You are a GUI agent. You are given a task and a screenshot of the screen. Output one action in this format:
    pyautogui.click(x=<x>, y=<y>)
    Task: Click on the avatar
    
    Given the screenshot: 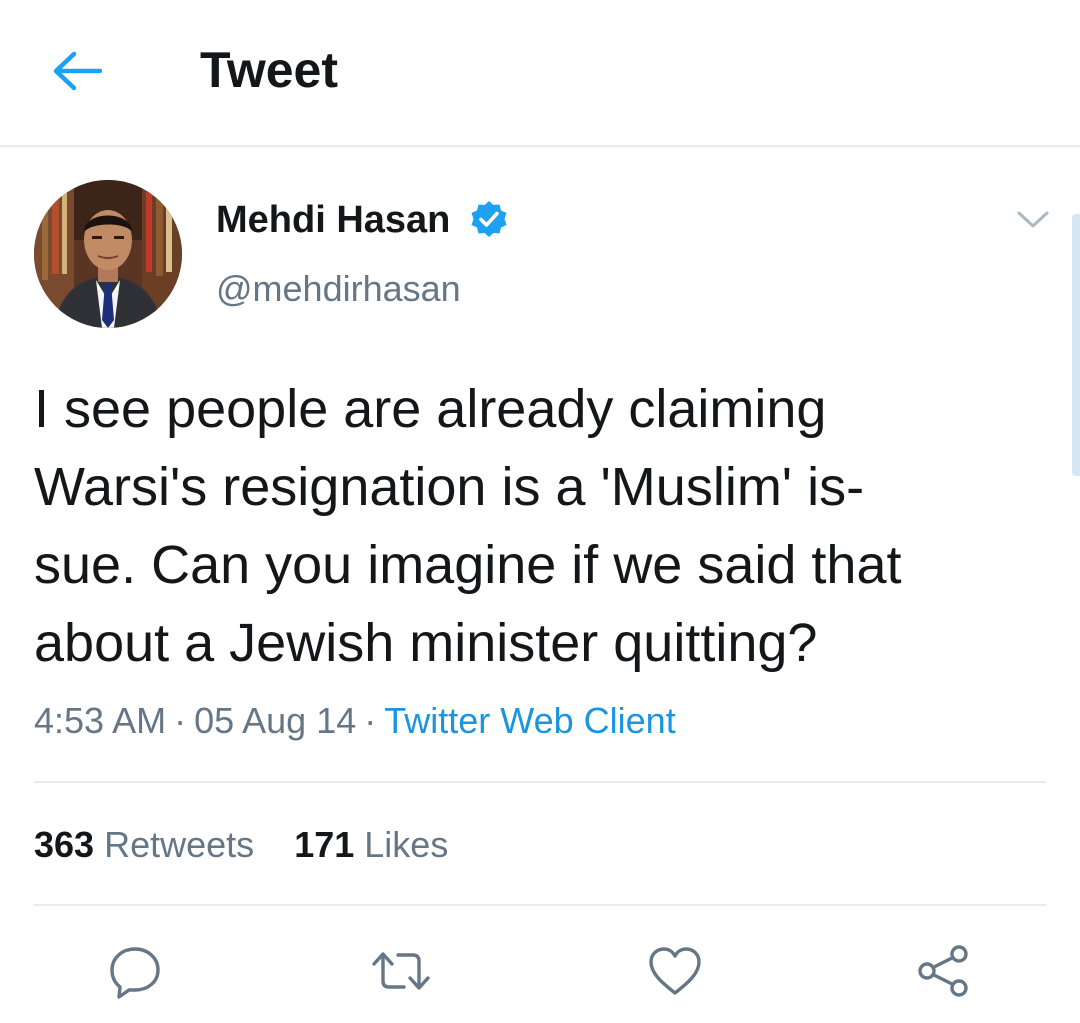 What is the action you would take?
    pyautogui.click(x=108, y=254)
    